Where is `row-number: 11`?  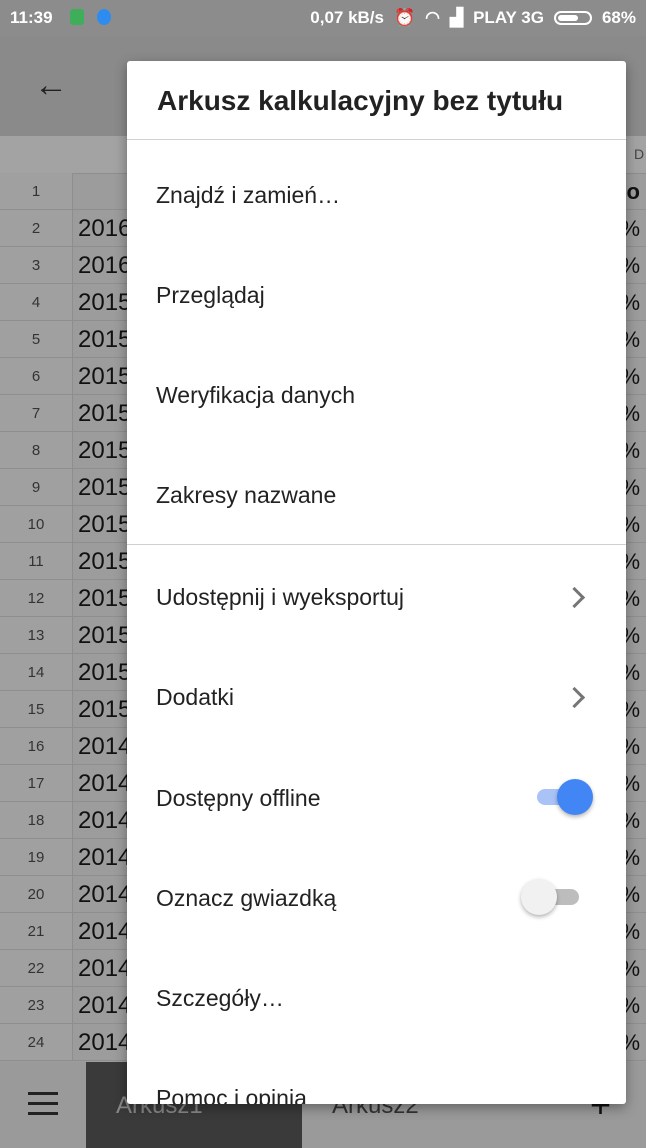
row-number: 11 is located at coordinates (36, 561).